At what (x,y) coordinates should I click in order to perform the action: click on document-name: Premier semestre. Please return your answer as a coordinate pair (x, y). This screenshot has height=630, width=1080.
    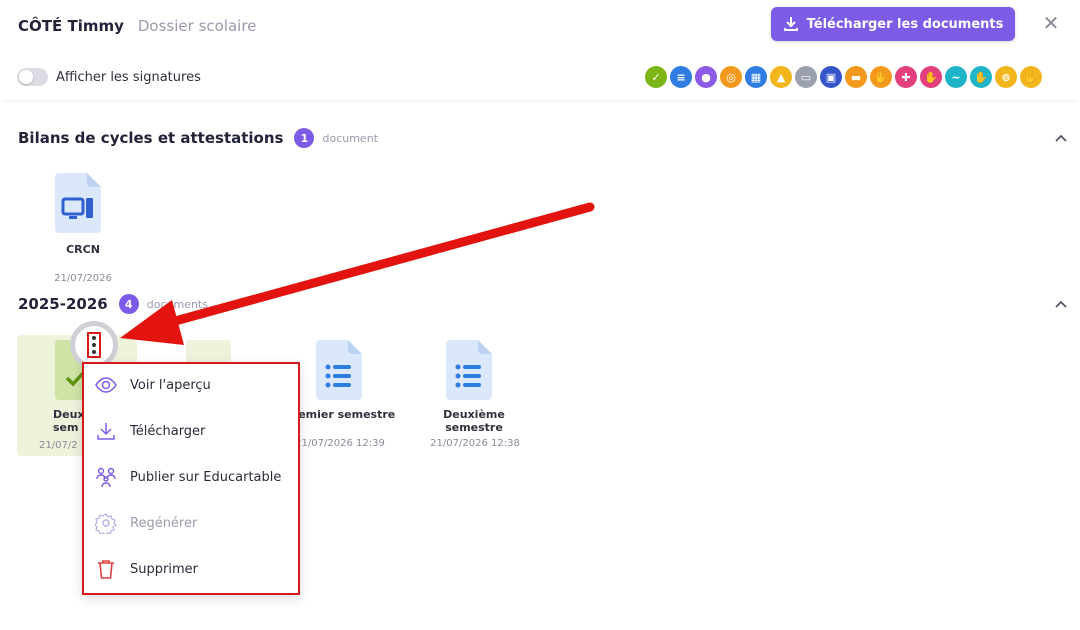
    Looking at the image, I should click on (340, 414).